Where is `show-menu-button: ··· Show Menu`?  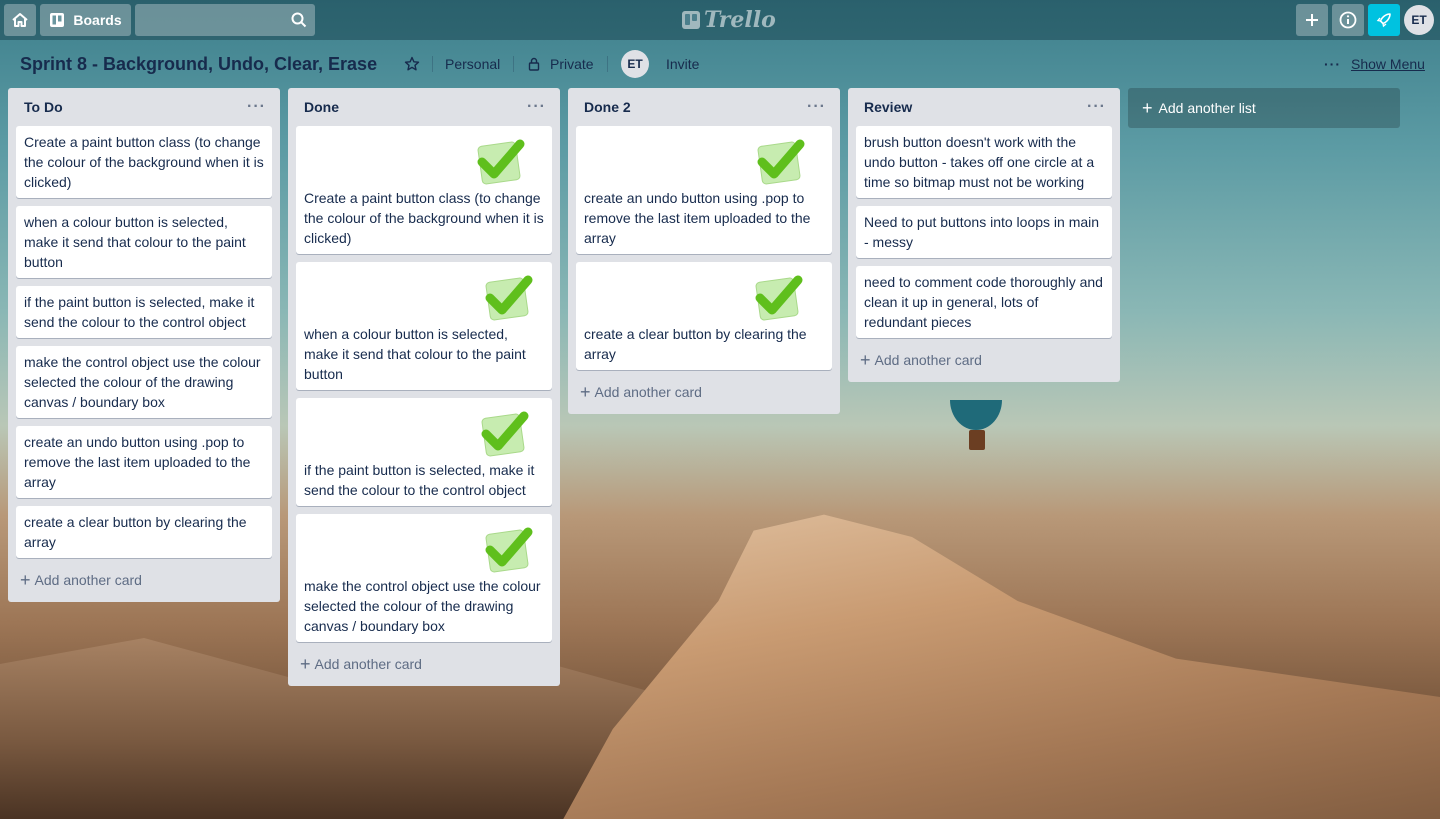
show-menu-button: ··· Show Menu is located at coordinates (1374, 64).